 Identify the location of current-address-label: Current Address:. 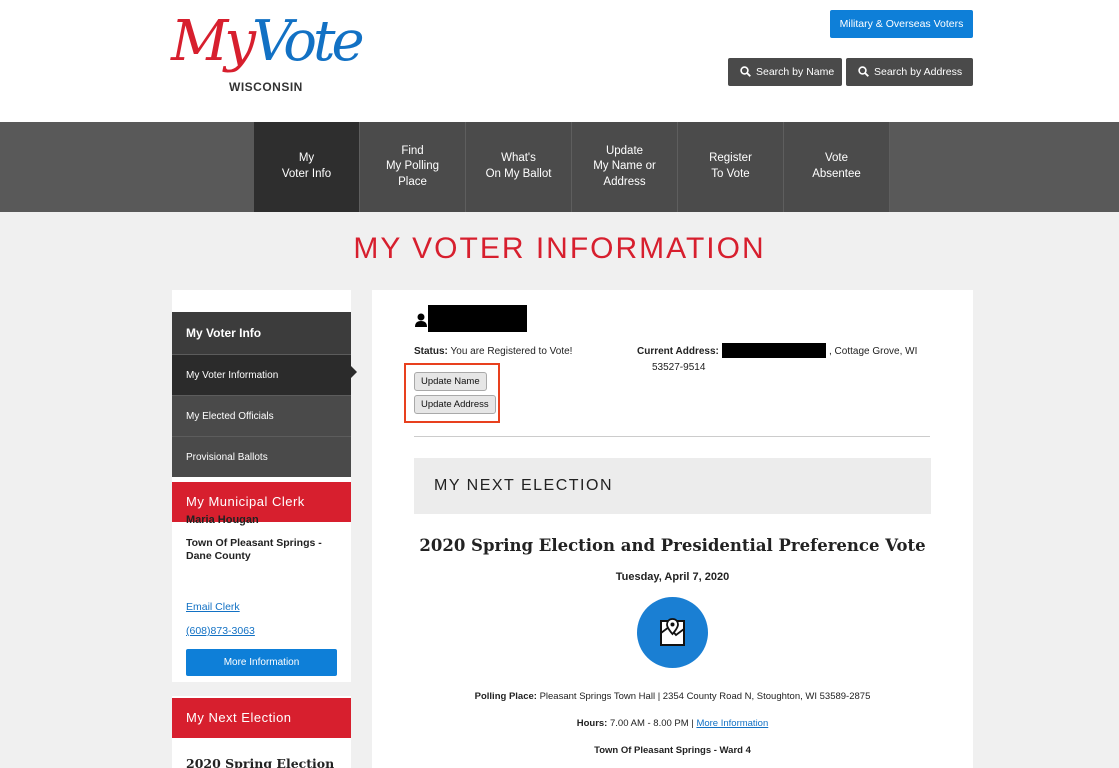
(678, 351).